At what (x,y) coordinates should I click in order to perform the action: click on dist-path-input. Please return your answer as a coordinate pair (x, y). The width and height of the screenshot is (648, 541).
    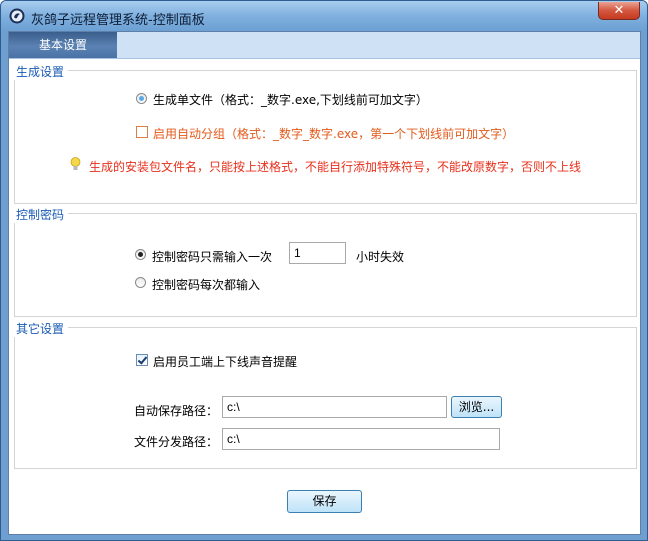
    Looking at the image, I should click on (361, 439).